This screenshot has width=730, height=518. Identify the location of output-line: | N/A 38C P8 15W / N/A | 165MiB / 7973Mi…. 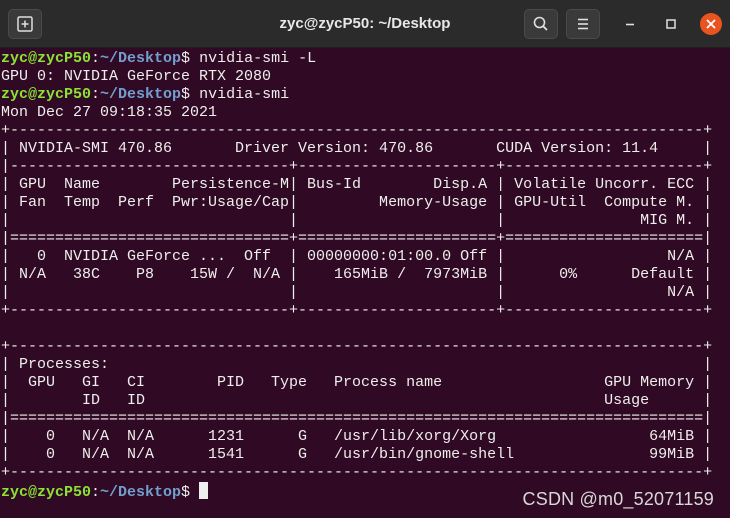
(357, 274).